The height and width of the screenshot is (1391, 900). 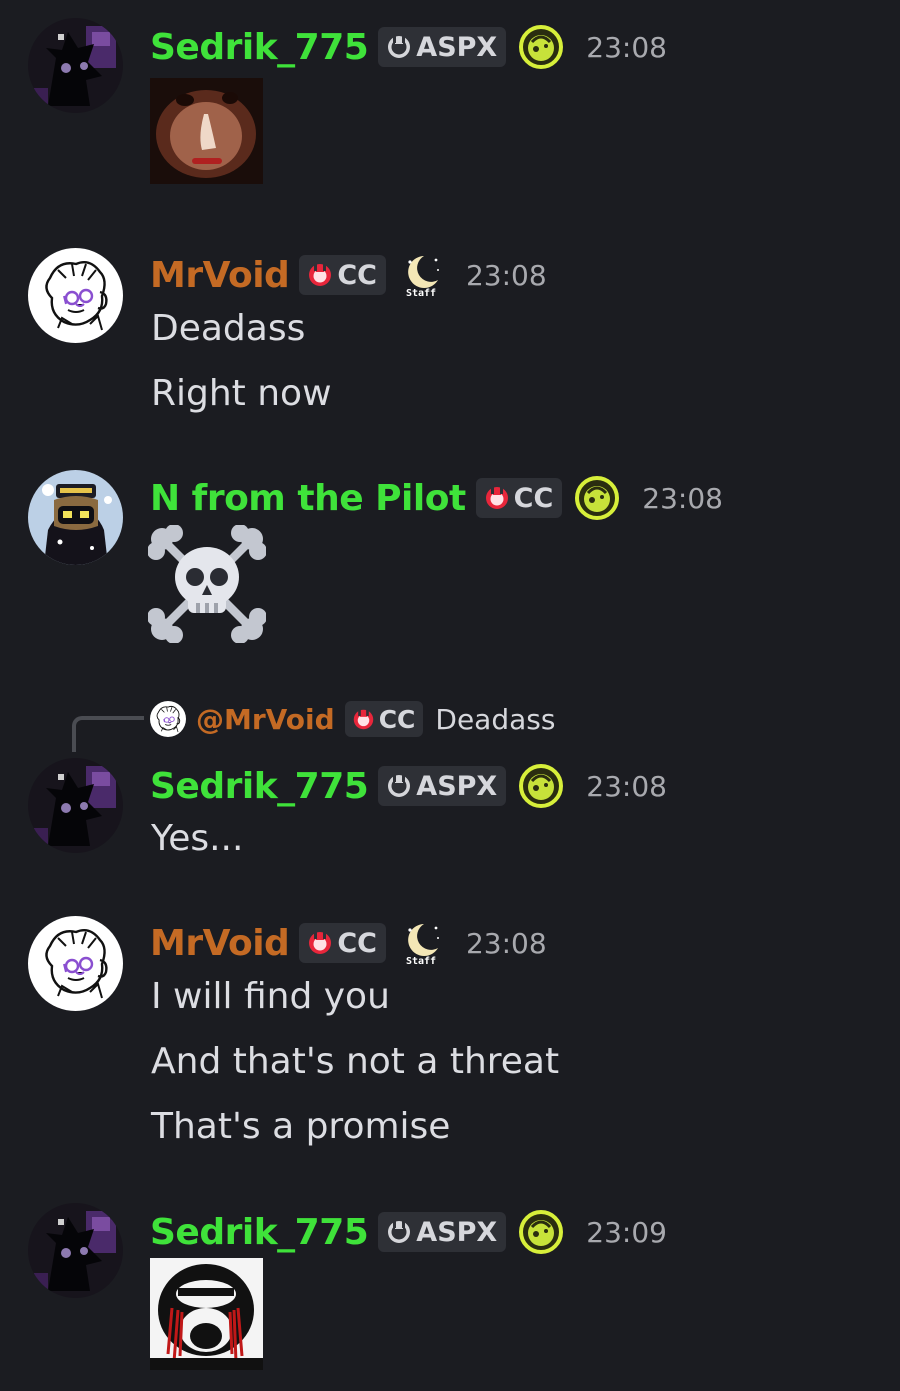 I want to click on message: Sedrik_775 ASPX 23:09, so click(x=450, y=1288).